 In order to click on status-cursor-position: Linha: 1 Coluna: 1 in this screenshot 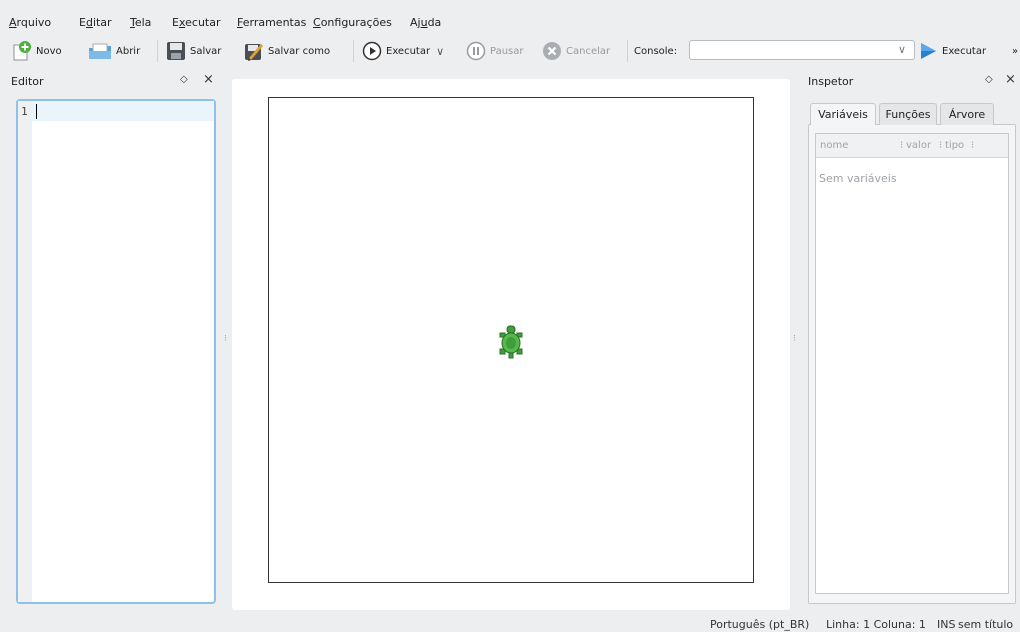, I will do `click(876, 624)`.